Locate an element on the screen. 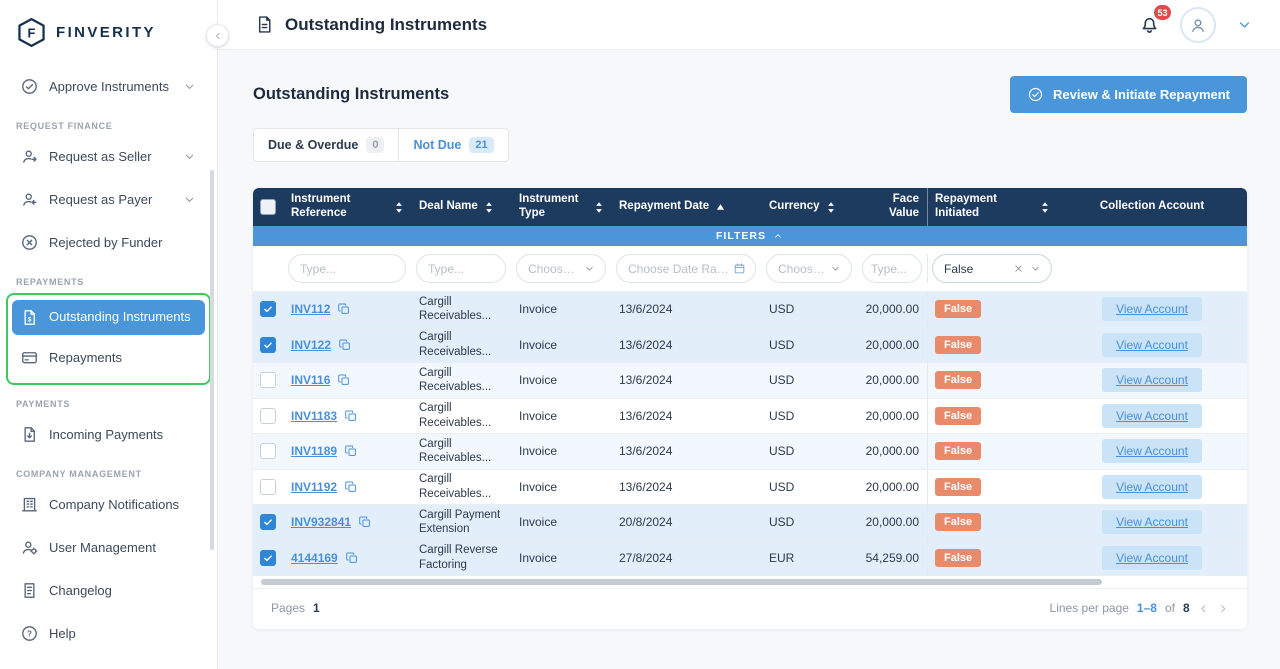 The image size is (1280, 669). repayment-date-cell: 13/6/2024 is located at coordinates (646, 415).